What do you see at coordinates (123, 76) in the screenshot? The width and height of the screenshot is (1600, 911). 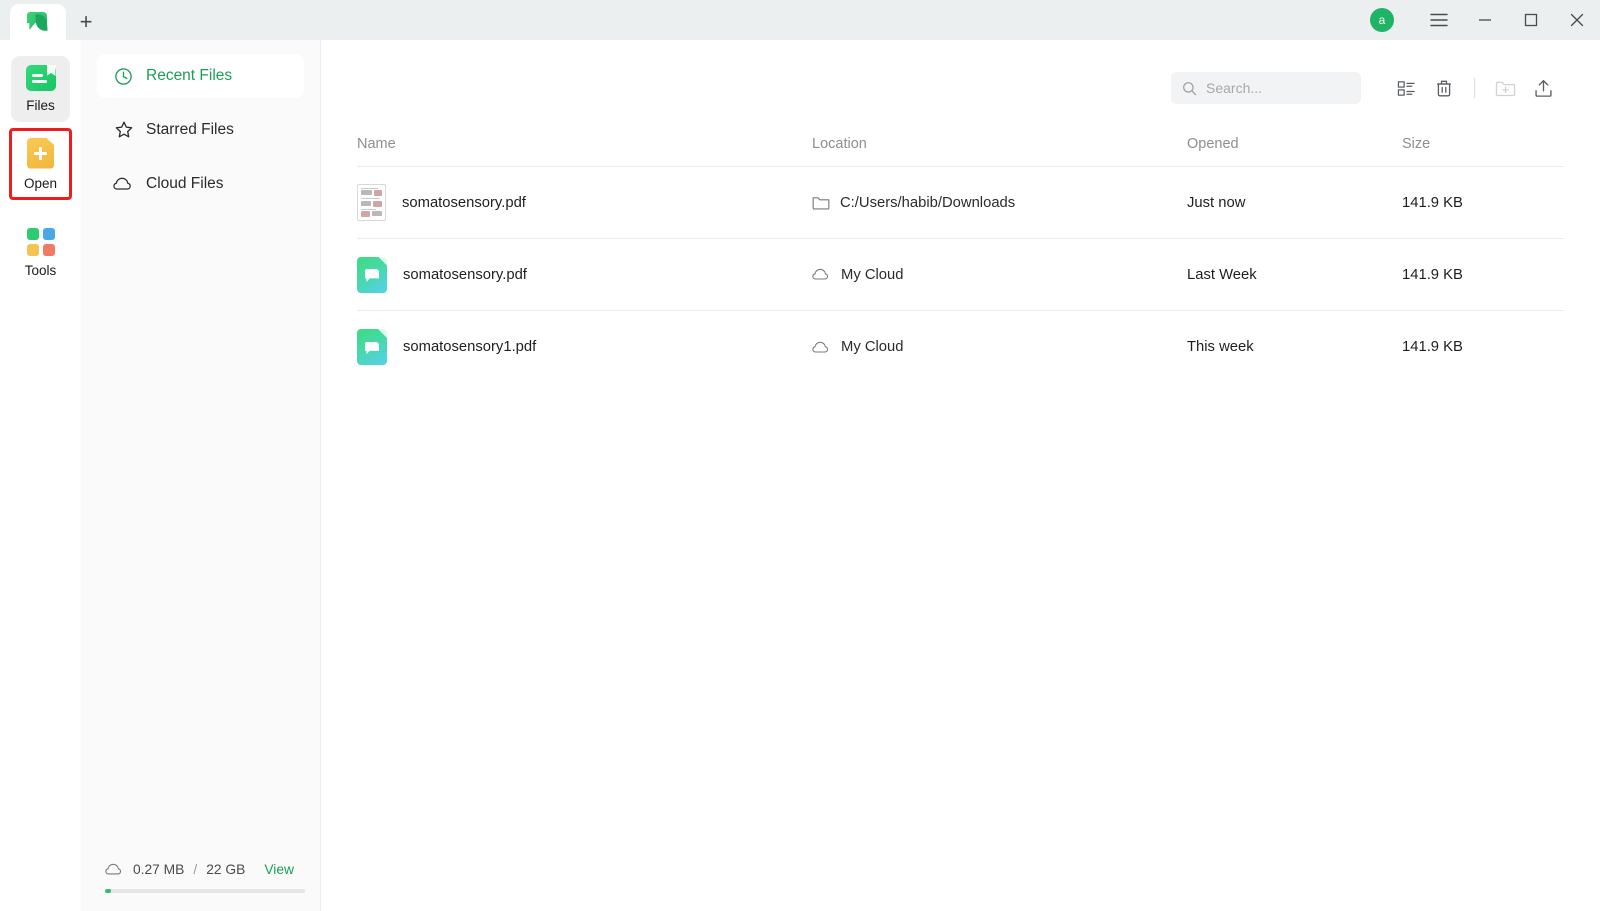 I see `clock-icon` at bounding box center [123, 76].